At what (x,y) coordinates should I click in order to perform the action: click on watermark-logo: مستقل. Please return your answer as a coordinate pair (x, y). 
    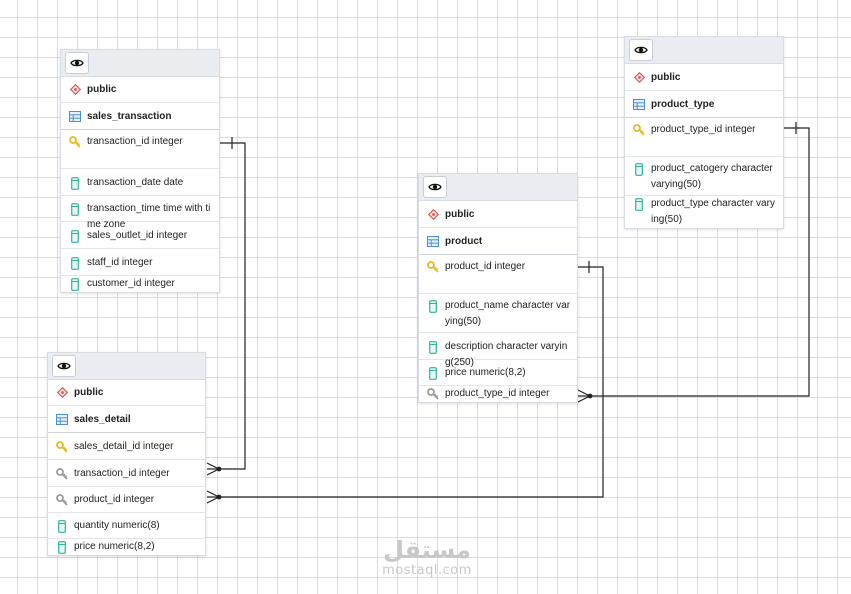
    Looking at the image, I should click on (427, 550).